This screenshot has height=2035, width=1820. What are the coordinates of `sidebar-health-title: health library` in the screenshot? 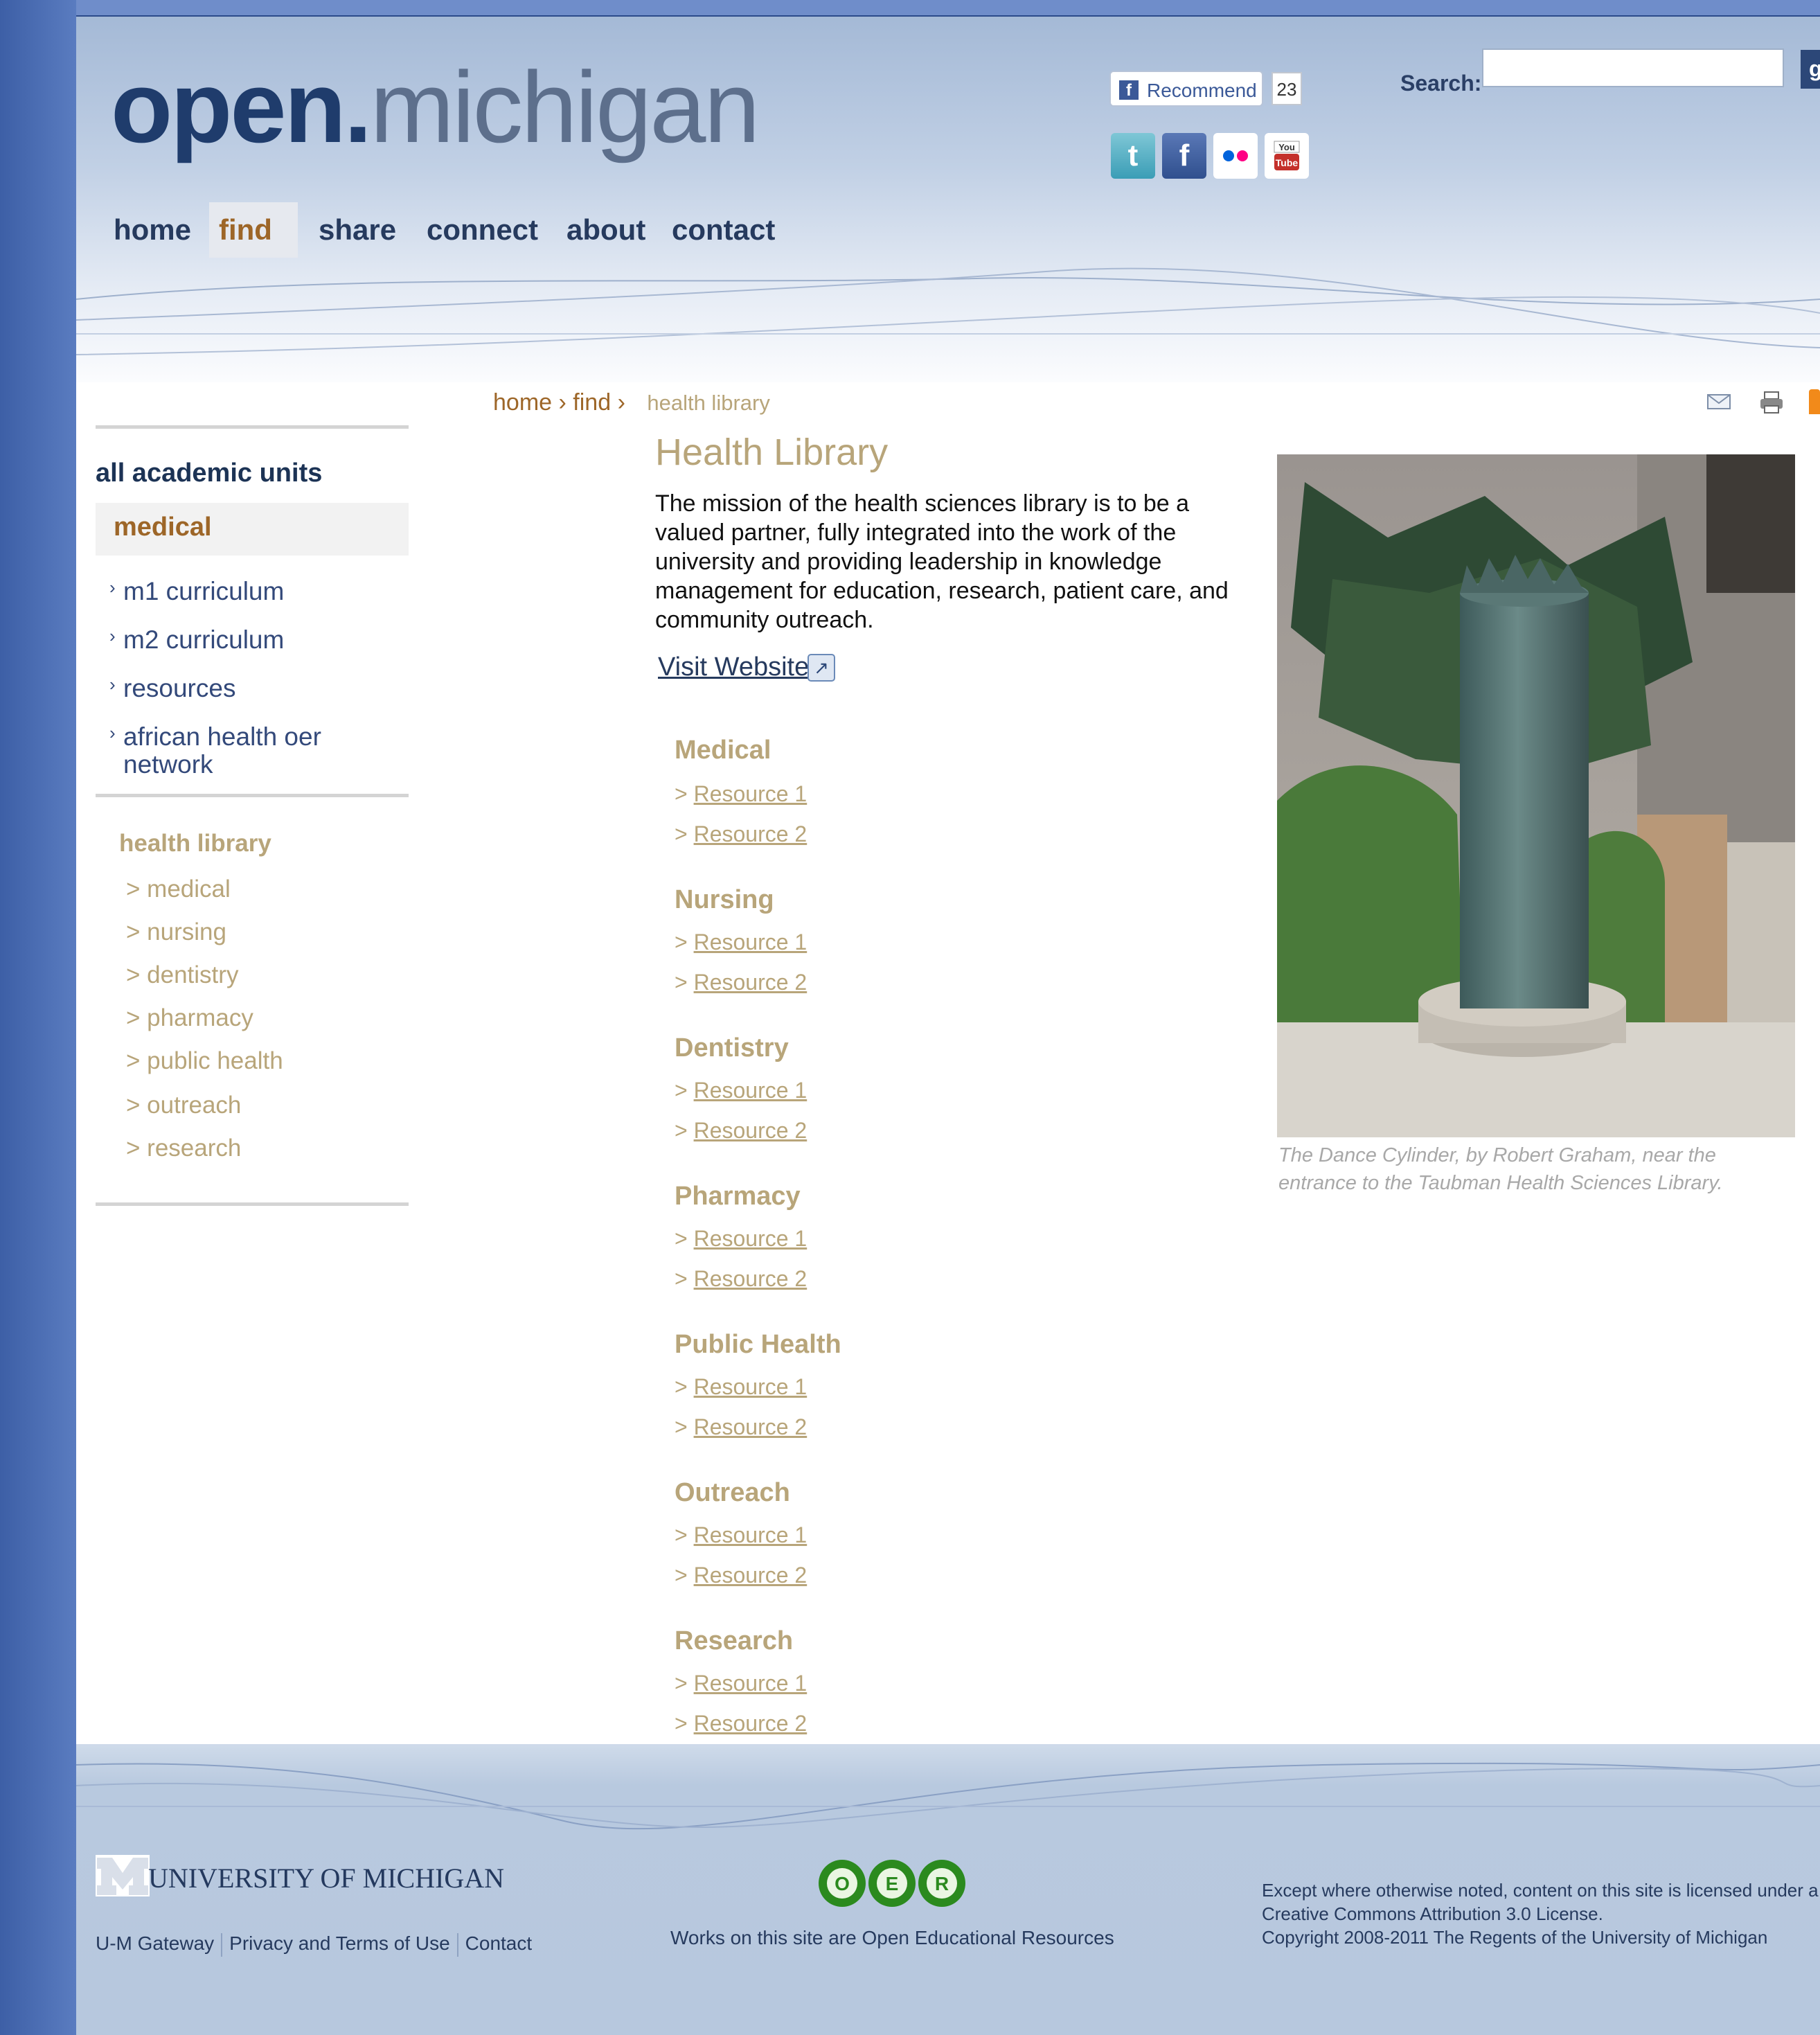 It's located at (195, 843).